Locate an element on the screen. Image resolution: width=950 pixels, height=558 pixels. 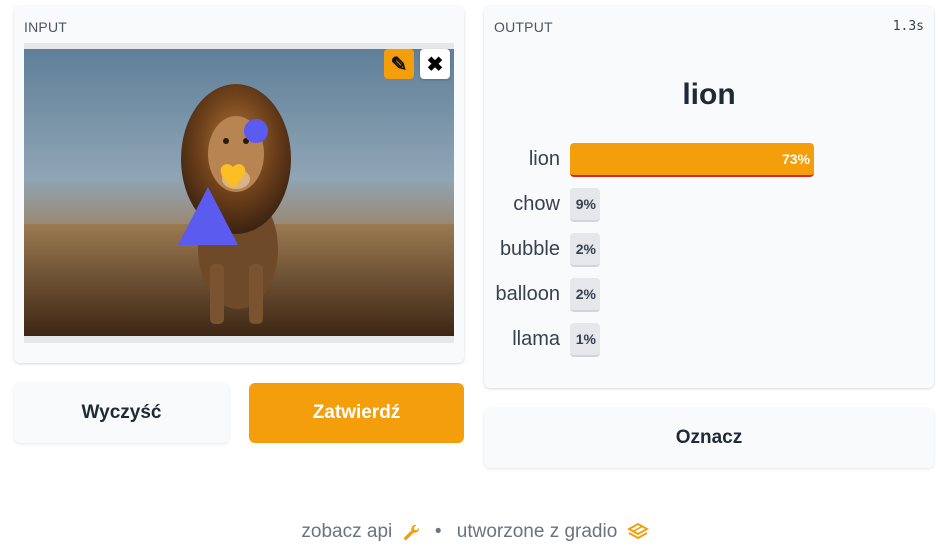
footer: zobacz api • utworzone z gradio is located at coordinates (475, 532).